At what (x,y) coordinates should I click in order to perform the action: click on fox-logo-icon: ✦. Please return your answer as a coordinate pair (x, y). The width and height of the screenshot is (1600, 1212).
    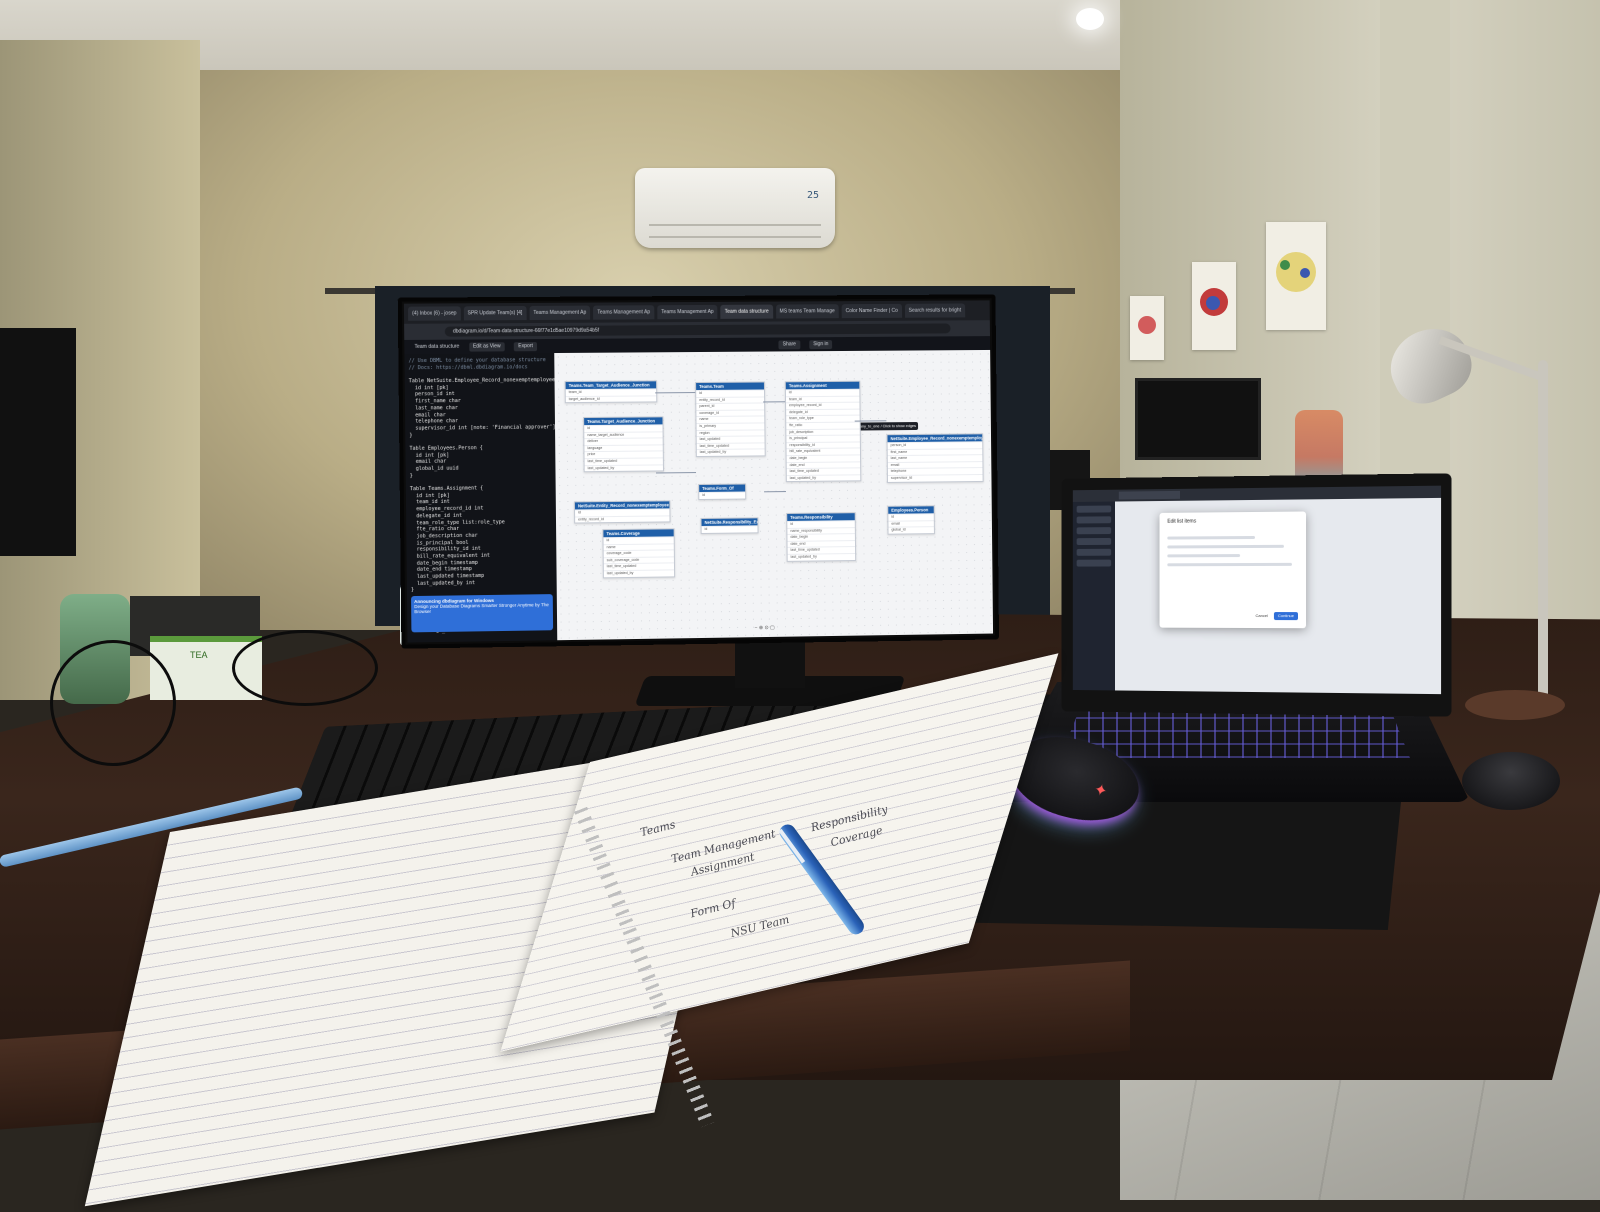
    Looking at the image, I should click on (1100, 791).